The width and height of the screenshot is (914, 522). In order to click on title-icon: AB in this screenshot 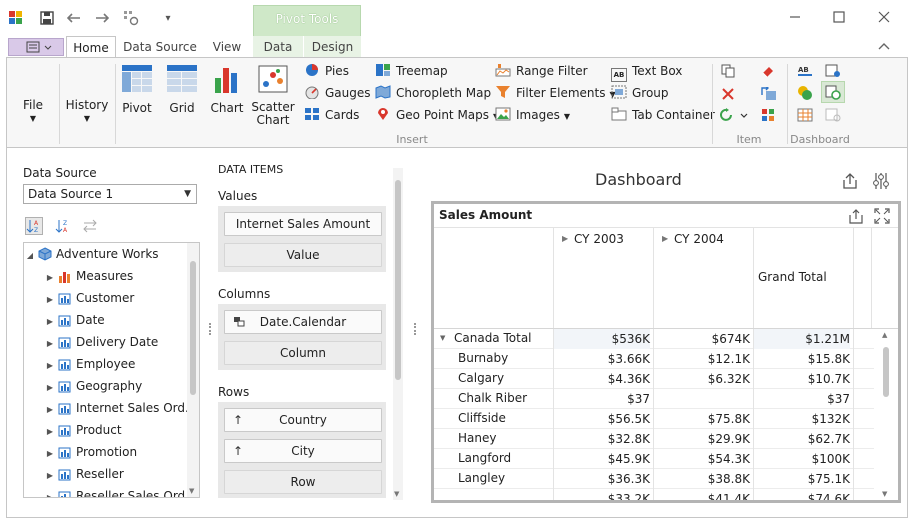, I will do `click(805, 71)`.